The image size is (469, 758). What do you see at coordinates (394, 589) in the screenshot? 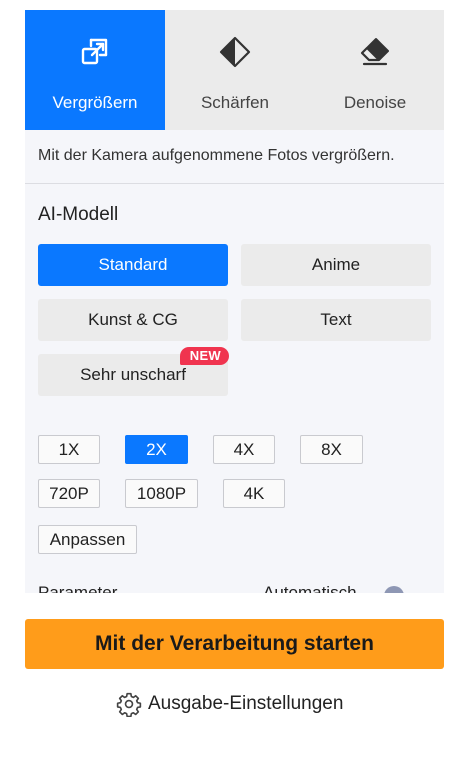
I see `info-icon` at bounding box center [394, 589].